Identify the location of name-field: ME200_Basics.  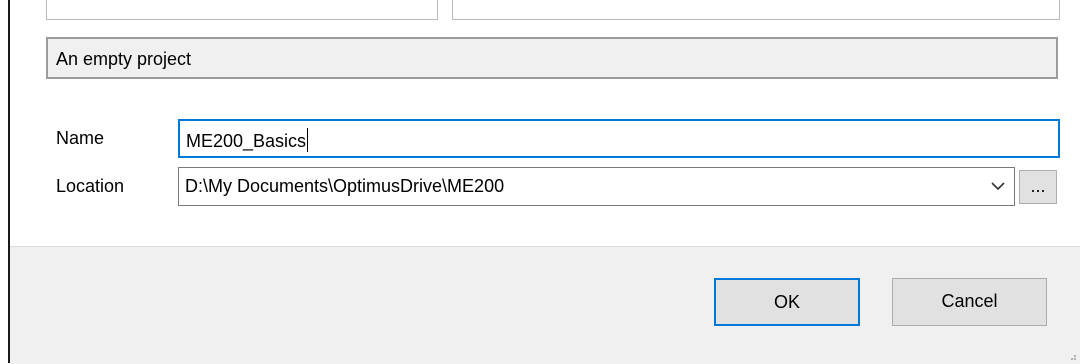
(619, 138).